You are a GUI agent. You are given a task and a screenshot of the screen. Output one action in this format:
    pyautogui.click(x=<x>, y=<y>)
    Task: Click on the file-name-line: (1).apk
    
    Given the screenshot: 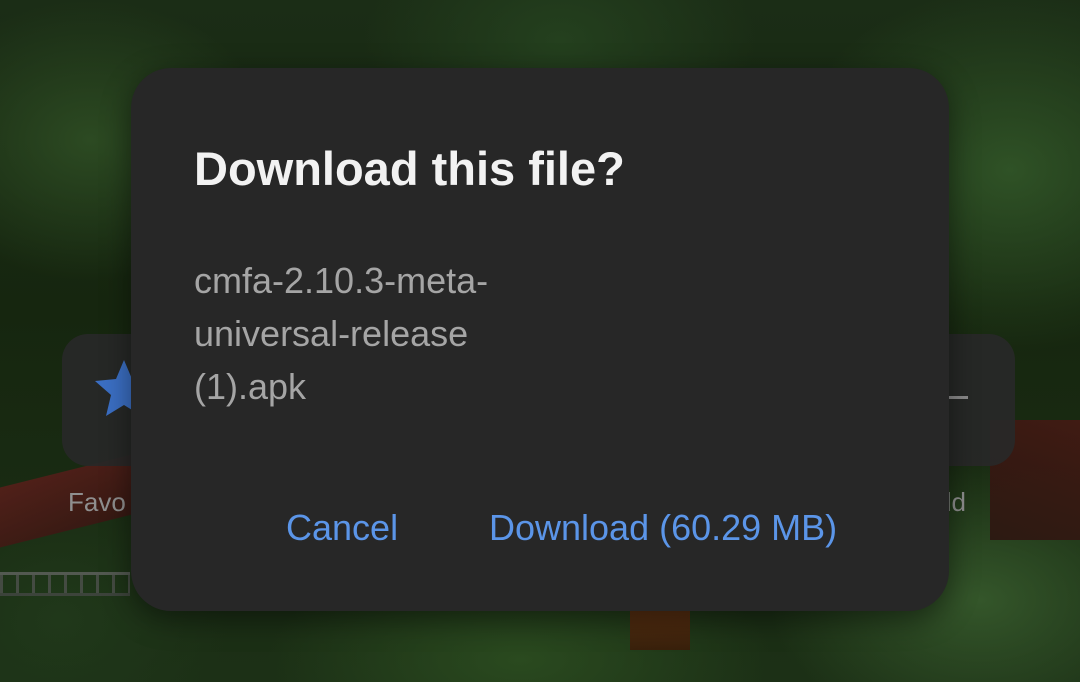 What is the action you would take?
    pyautogui.click(x=250, y=386)
    